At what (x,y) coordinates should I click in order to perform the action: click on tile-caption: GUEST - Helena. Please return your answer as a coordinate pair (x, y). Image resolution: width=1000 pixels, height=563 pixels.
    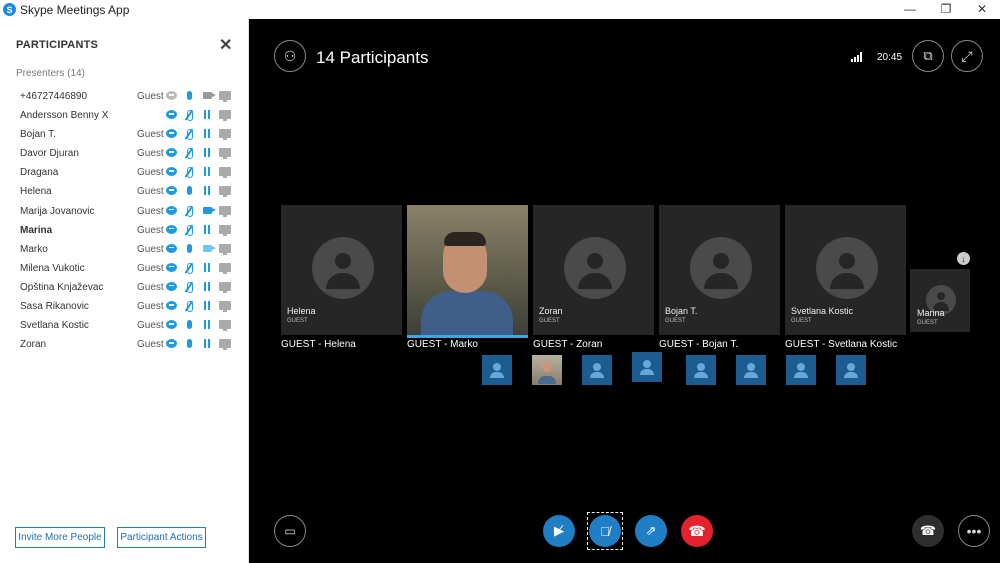
    Looking at the image, I should click on (318, 344).